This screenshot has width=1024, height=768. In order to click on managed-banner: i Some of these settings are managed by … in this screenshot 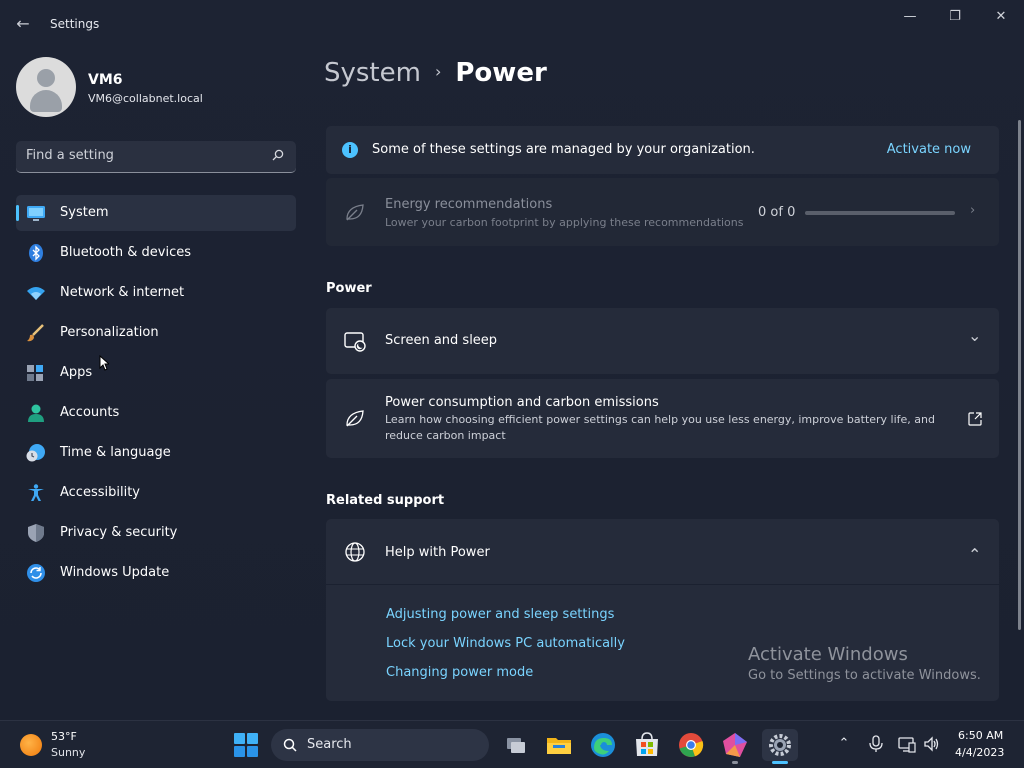, I will do `click(662, 150)`.